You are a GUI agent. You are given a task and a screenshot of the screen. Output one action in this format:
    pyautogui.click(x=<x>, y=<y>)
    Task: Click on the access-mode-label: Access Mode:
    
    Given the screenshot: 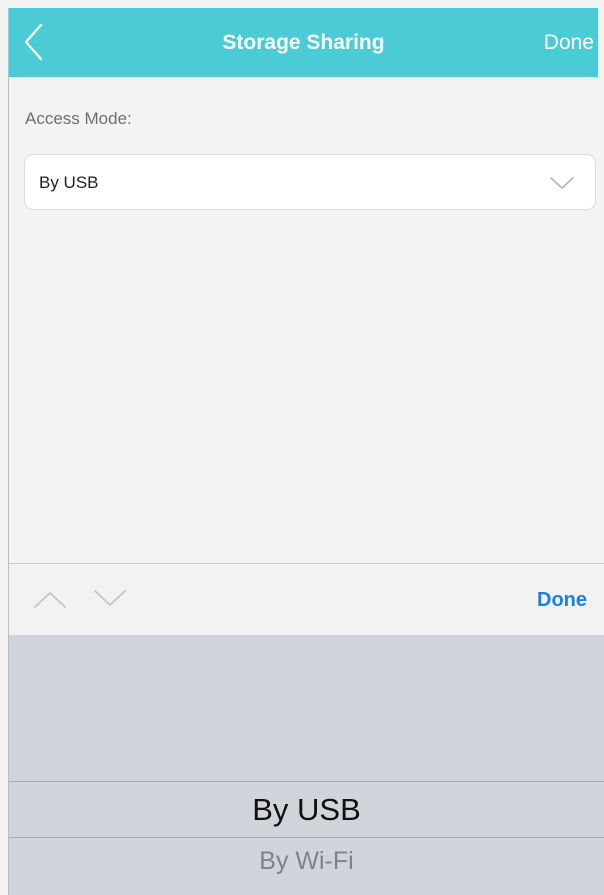 What is the action you would take?
    pyautogui.click(x=78, y=118)
    